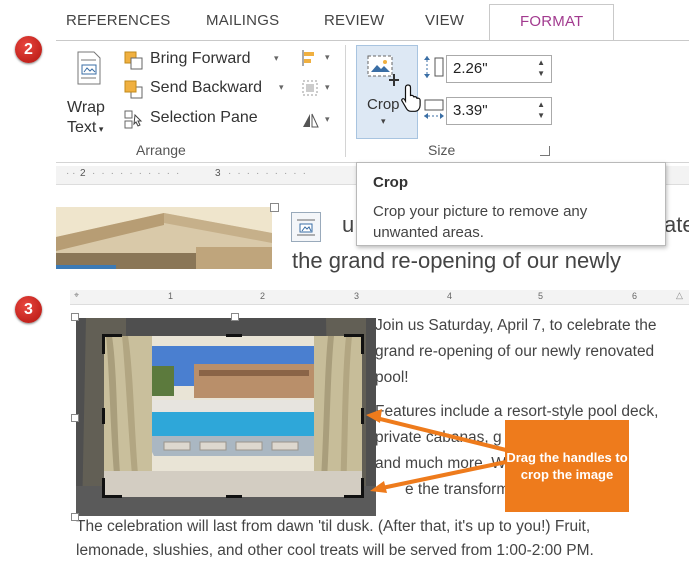  I want to click on bring-forward-icon, so click(133, 60).